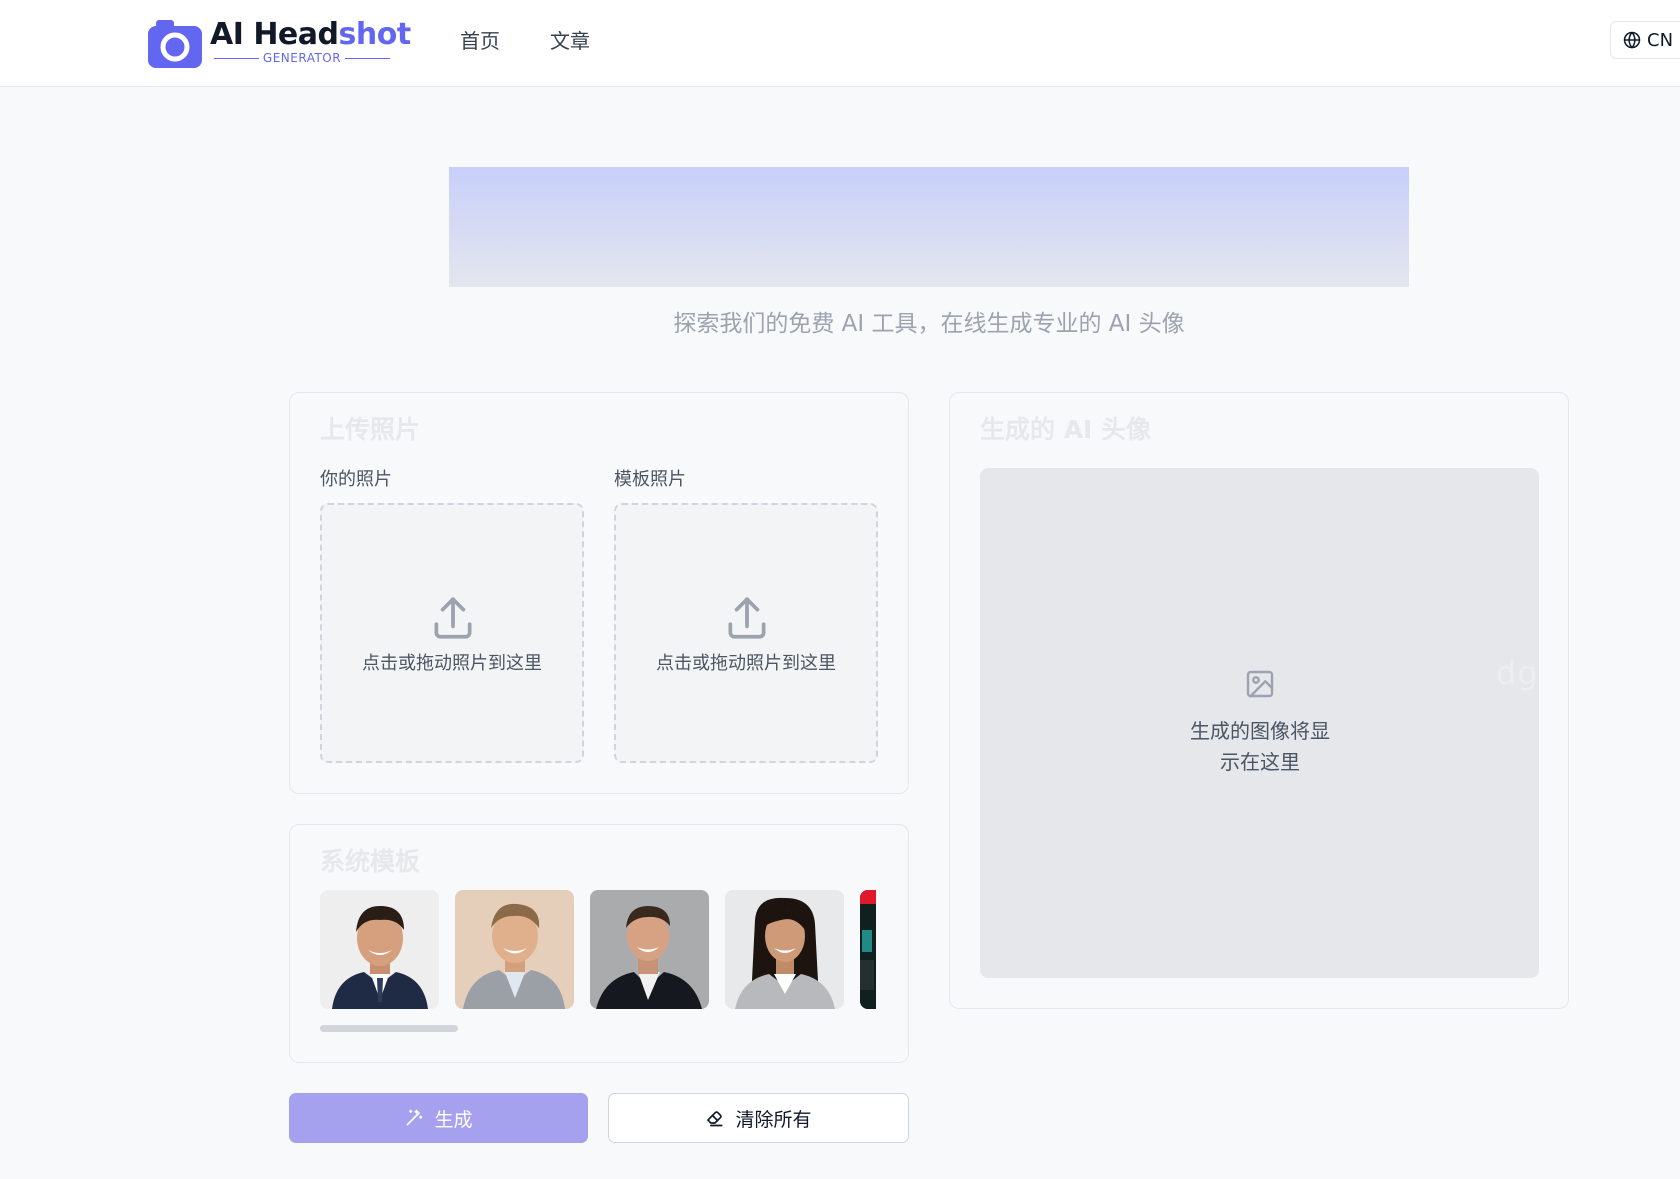 The width and height of the screenshot is (1680, 1179). I want to click on globe-icon, so click(1632, 40).